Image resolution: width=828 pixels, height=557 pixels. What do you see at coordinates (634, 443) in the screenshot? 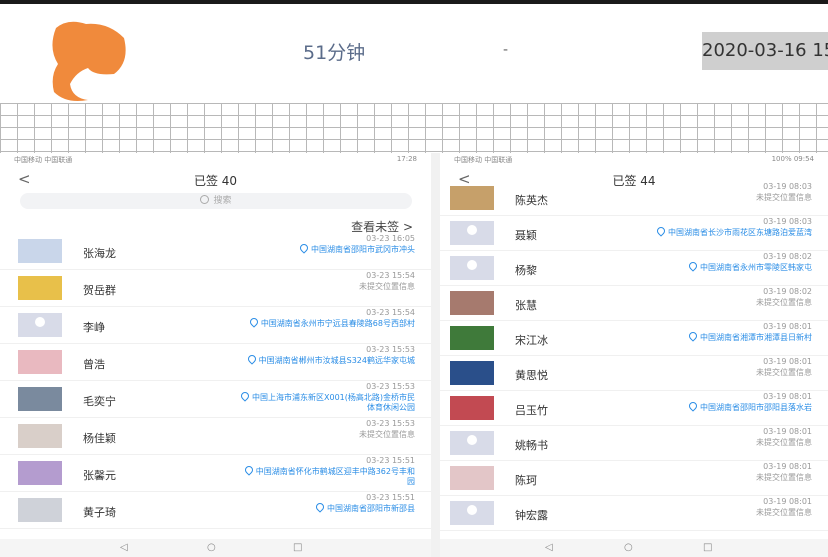
I see `list-item: 姚畅书 03-19 08:01 未提交位置信息` at bounding box center [634, 443].